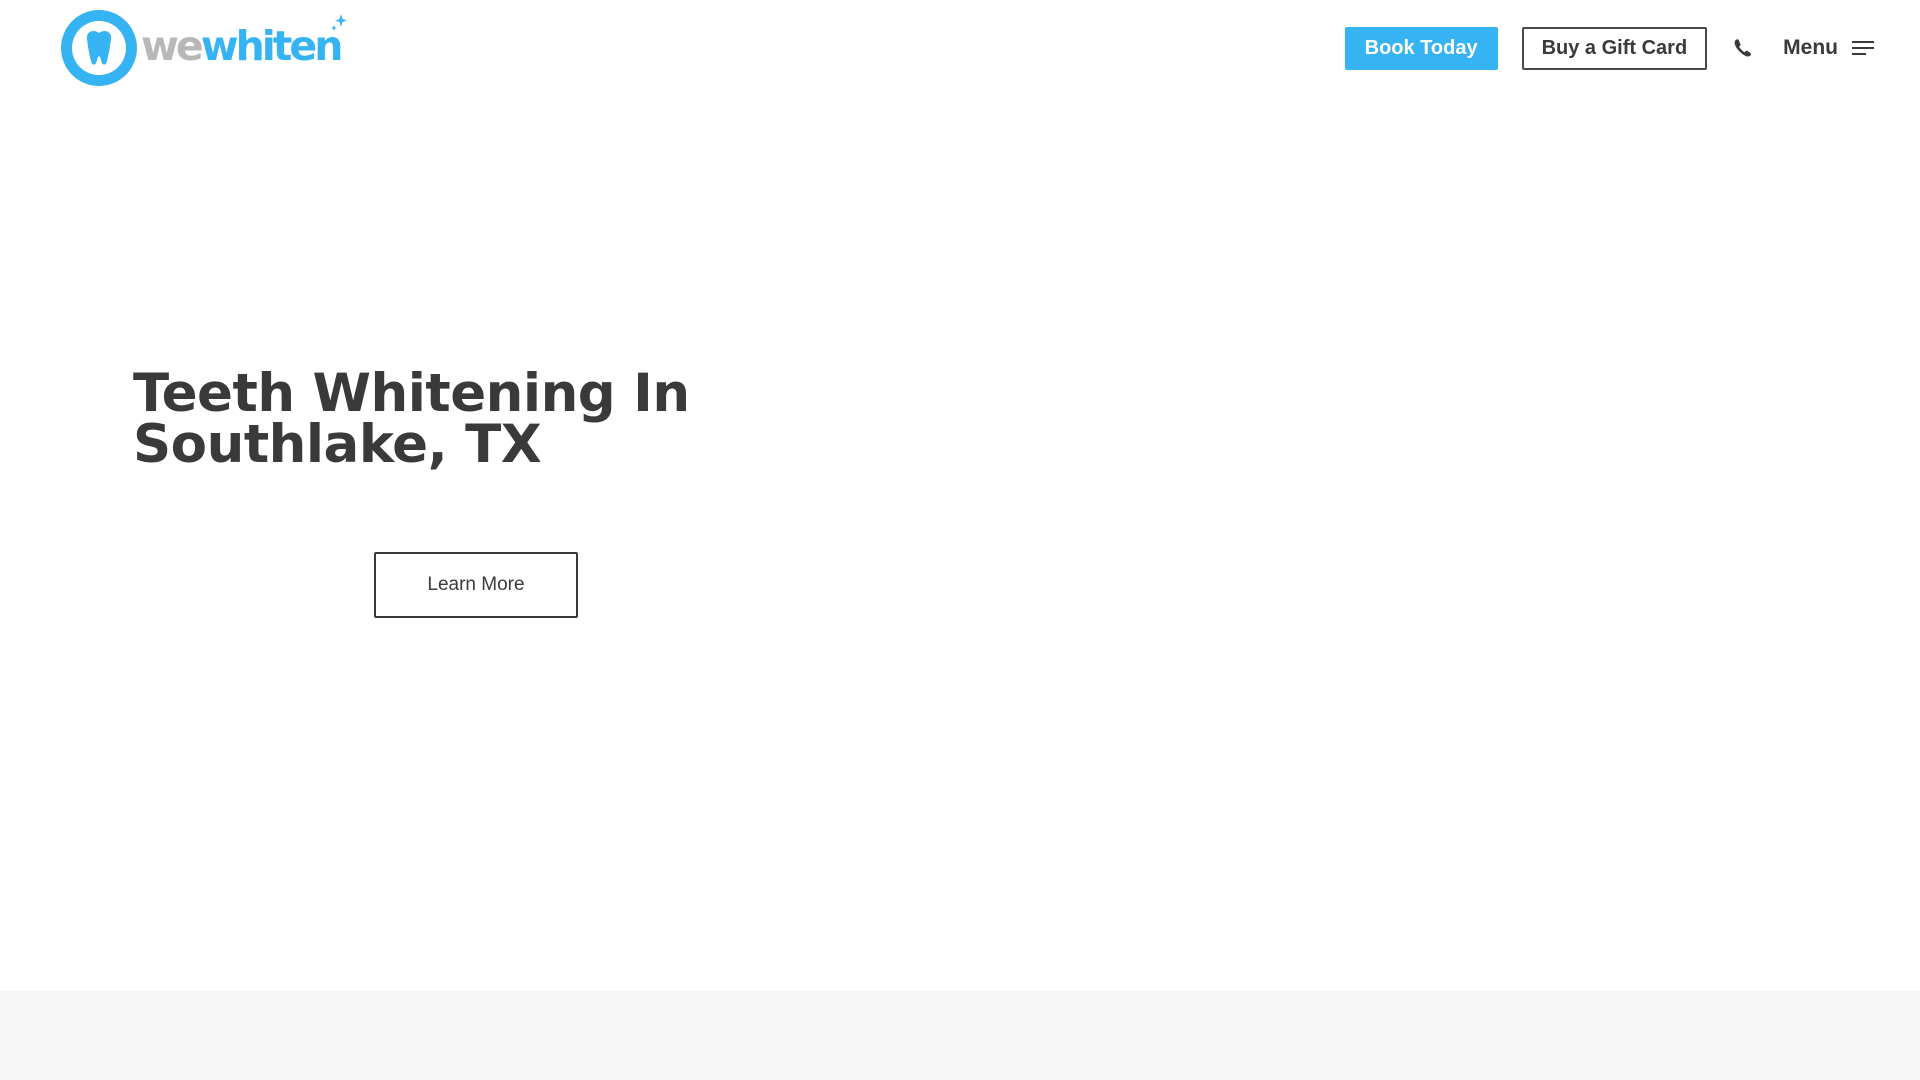 The image size is (1920, 1080). Describe the element at coordinates (960, 1035) in the screenshot. I see `next-section-band` at that location.